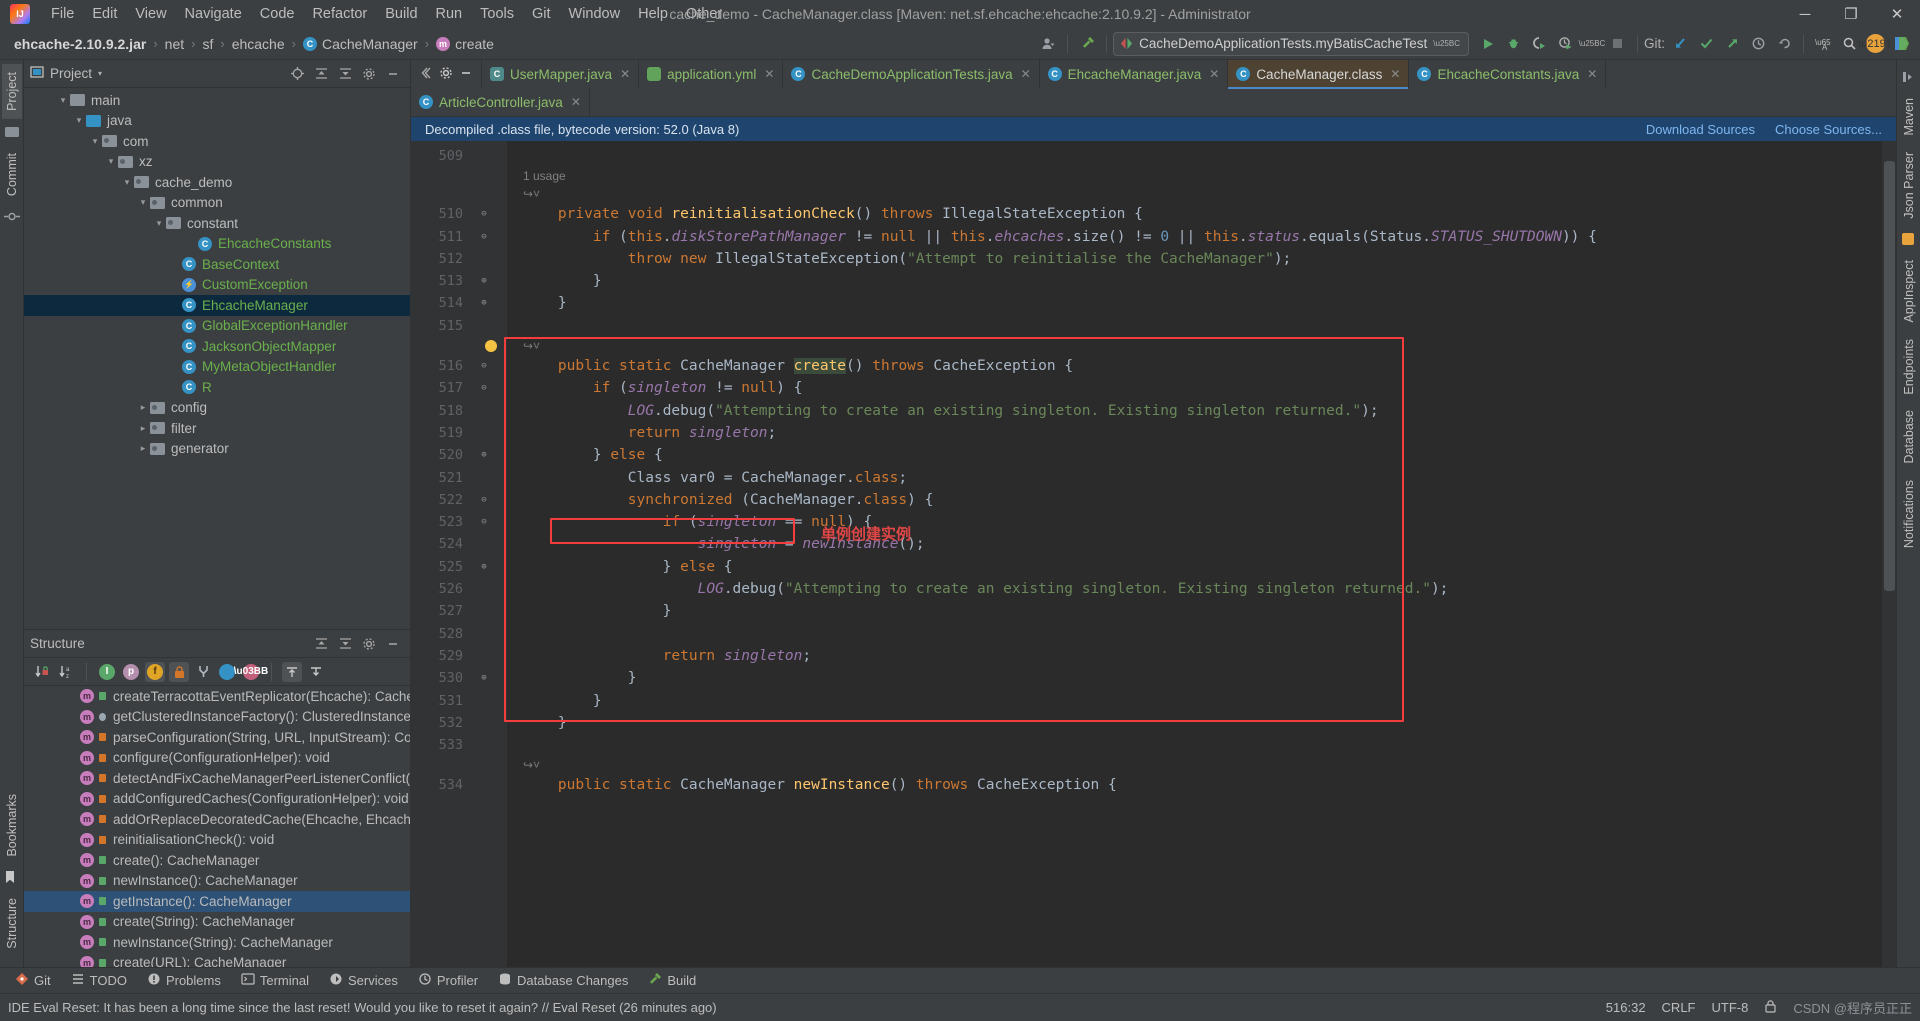 The height and width of the screenshot is (1021, 1920). What do you see at coordinates (217, 408) in the screenshot?
I see `tree-item: config` at bounding box center [217, 408].